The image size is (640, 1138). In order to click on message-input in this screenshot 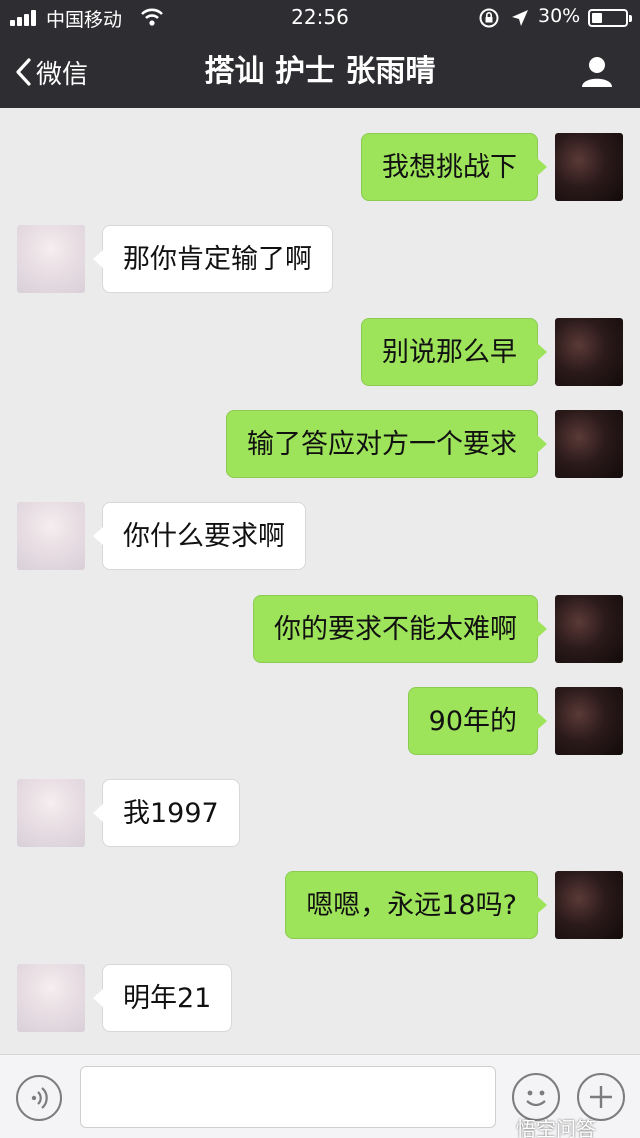, I will do `click(288, 1097)`.